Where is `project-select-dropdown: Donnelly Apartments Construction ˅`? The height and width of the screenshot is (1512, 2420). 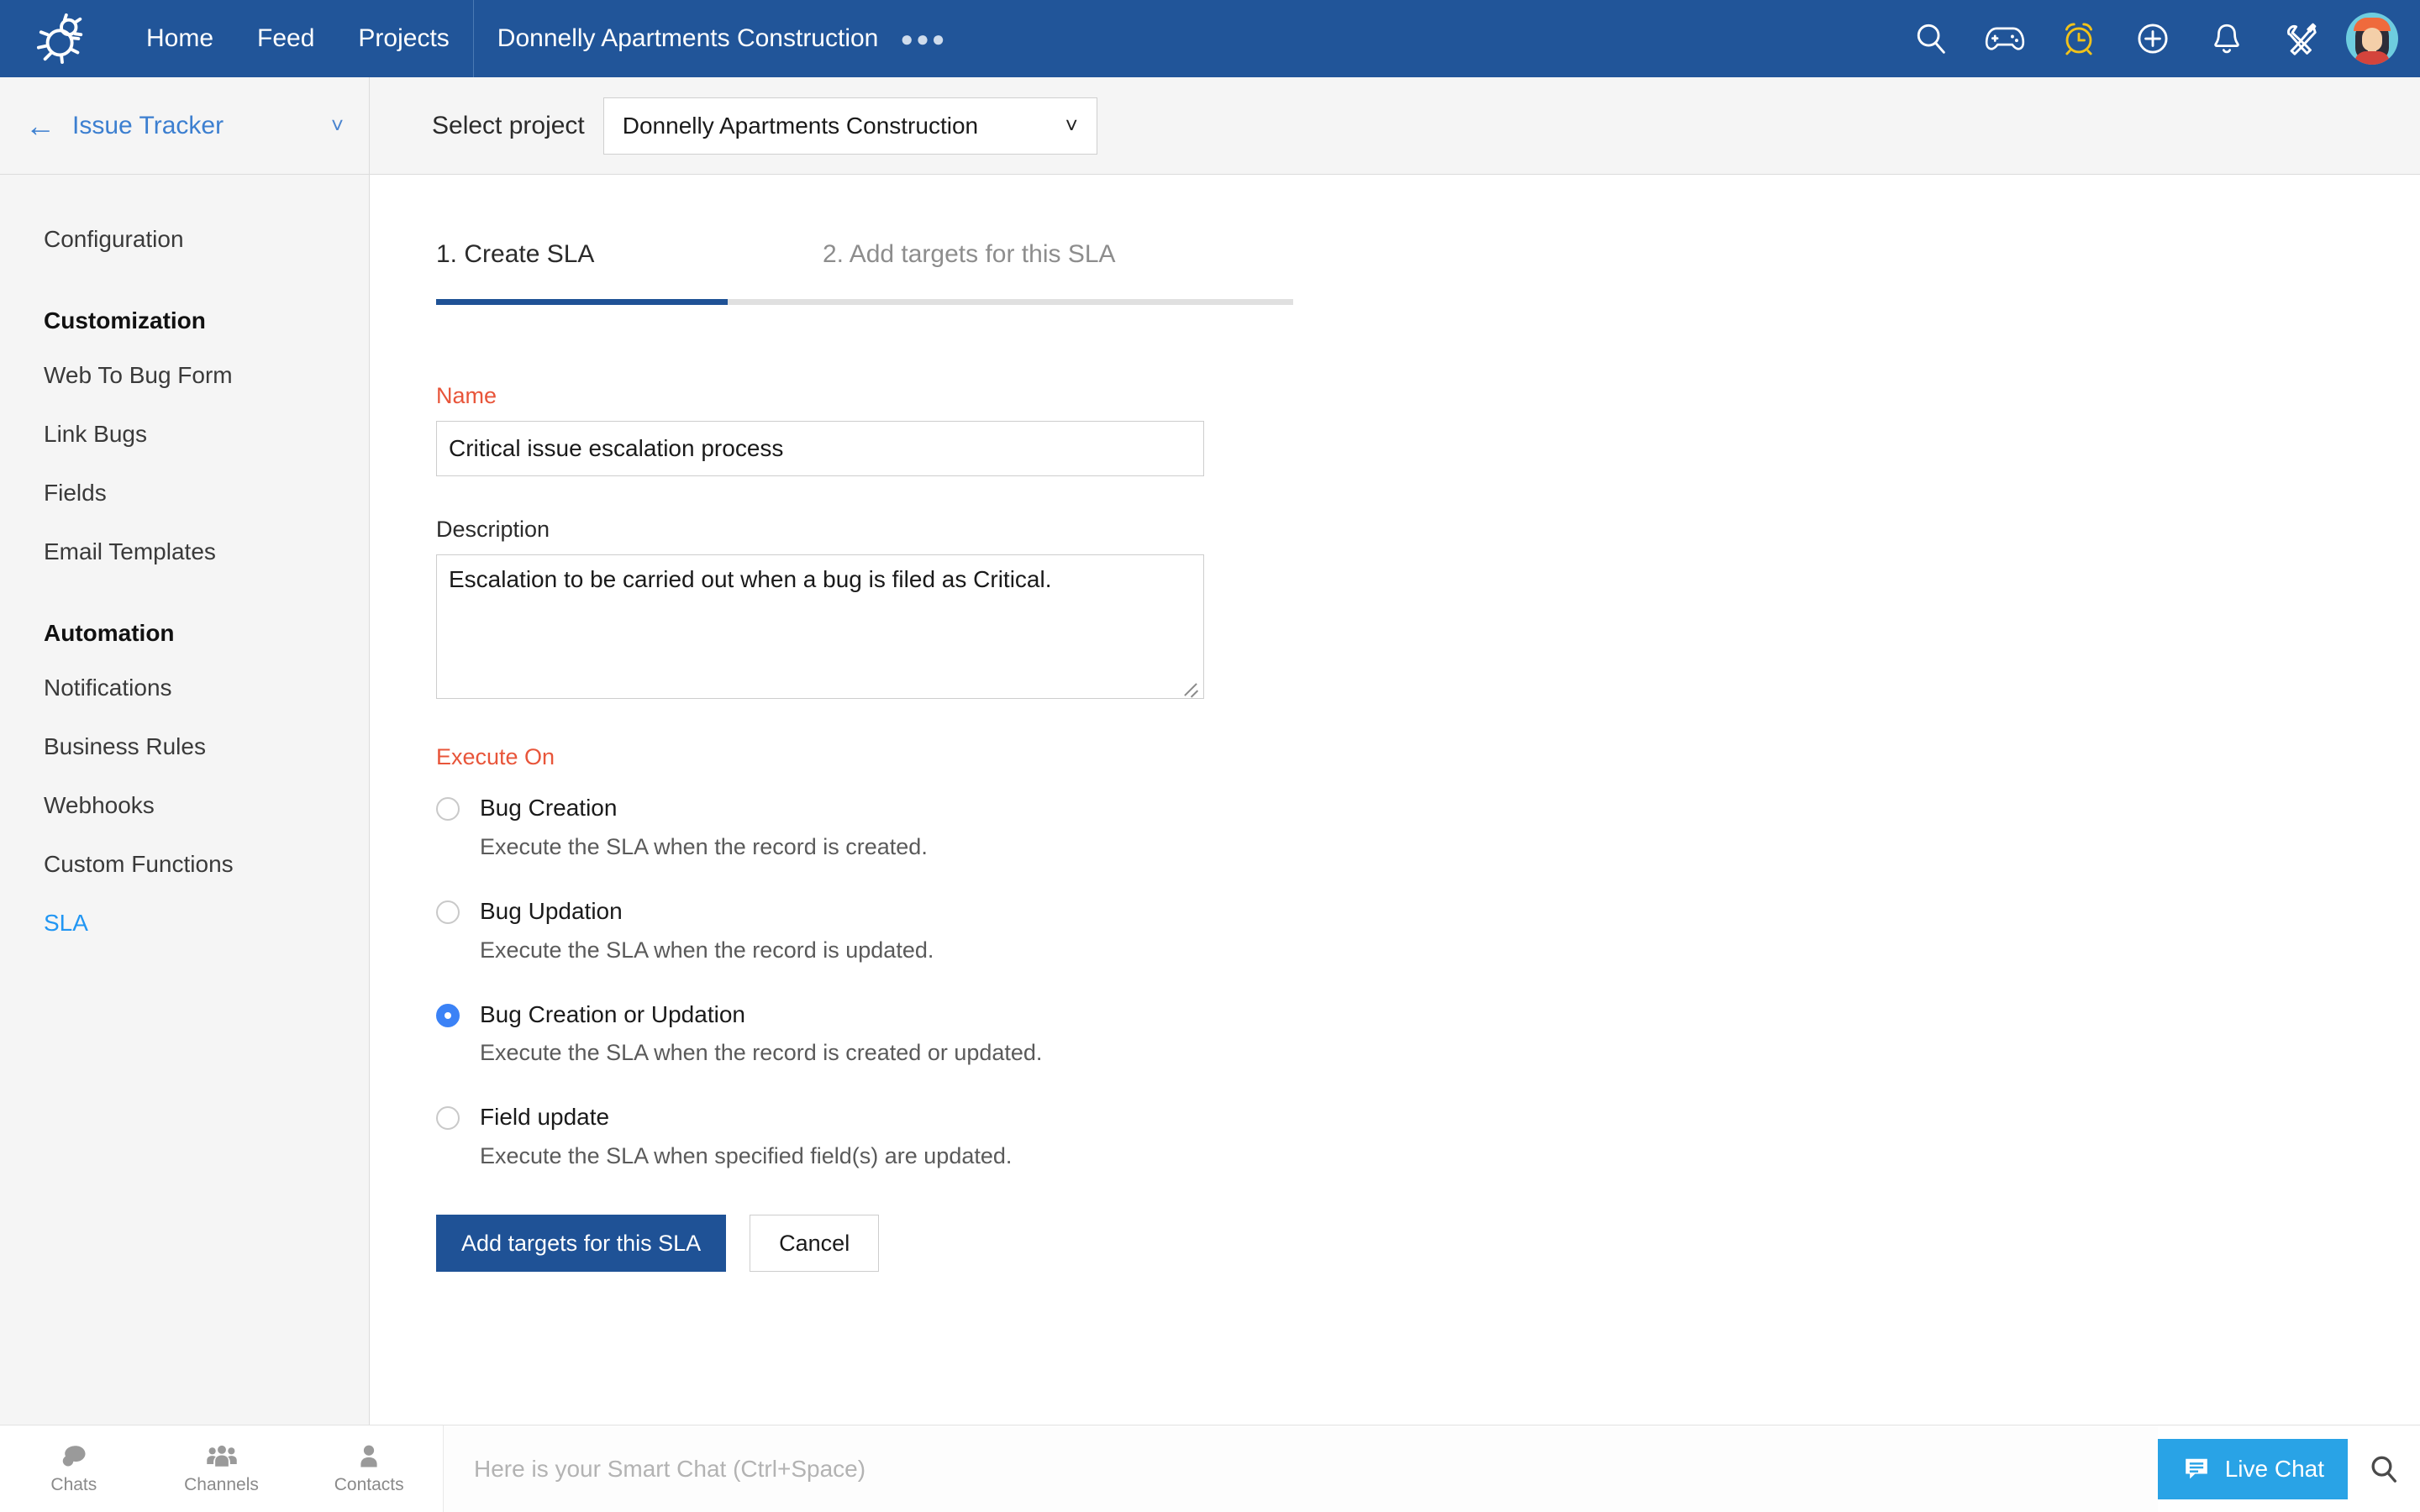
project-select-dropdown: Donnelly Apartments Construction ˅ is located at coordinates (849, 126).